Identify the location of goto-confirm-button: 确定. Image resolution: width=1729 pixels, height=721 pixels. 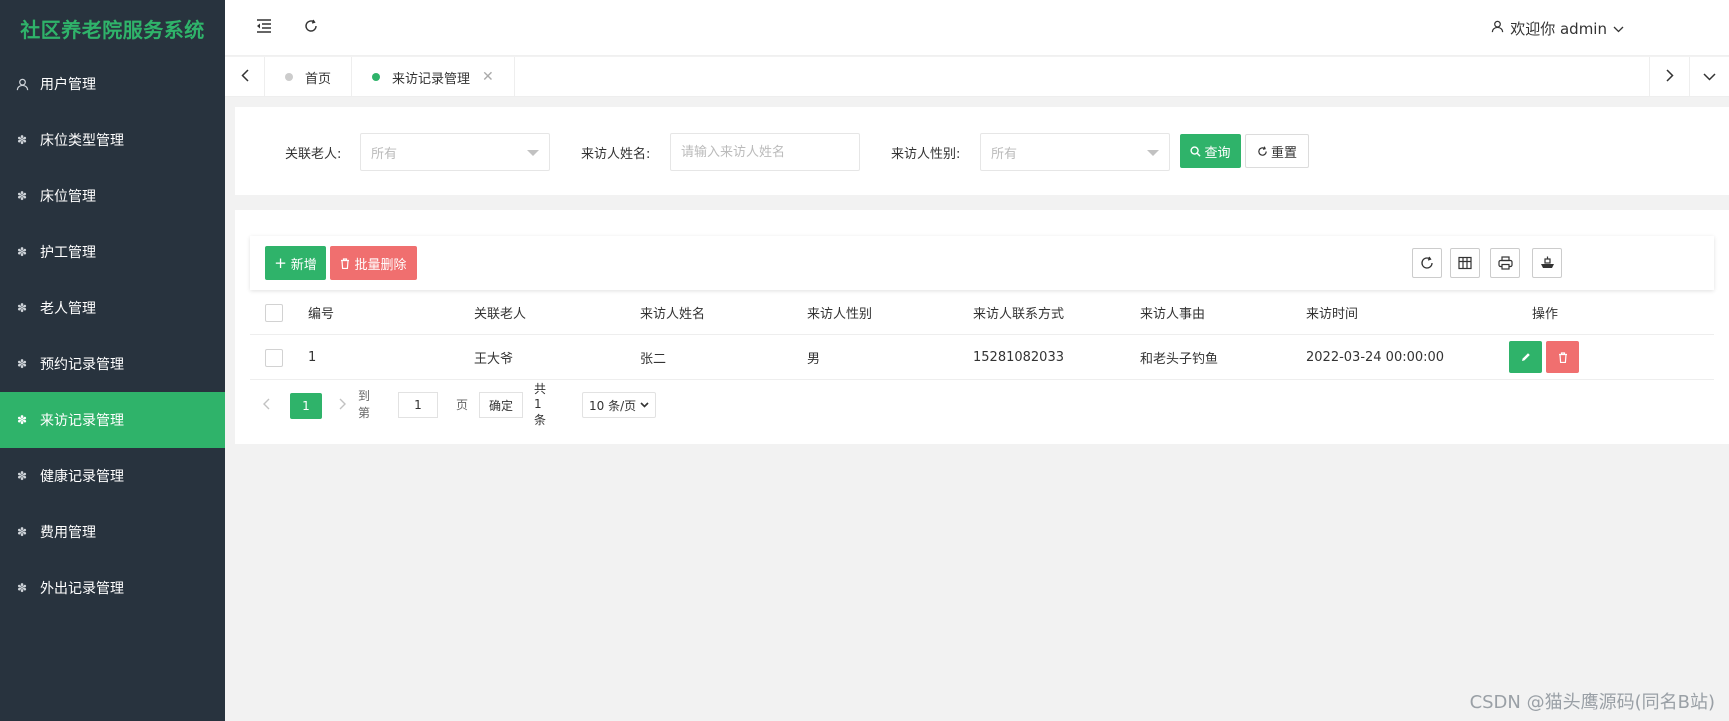
(501, 405).